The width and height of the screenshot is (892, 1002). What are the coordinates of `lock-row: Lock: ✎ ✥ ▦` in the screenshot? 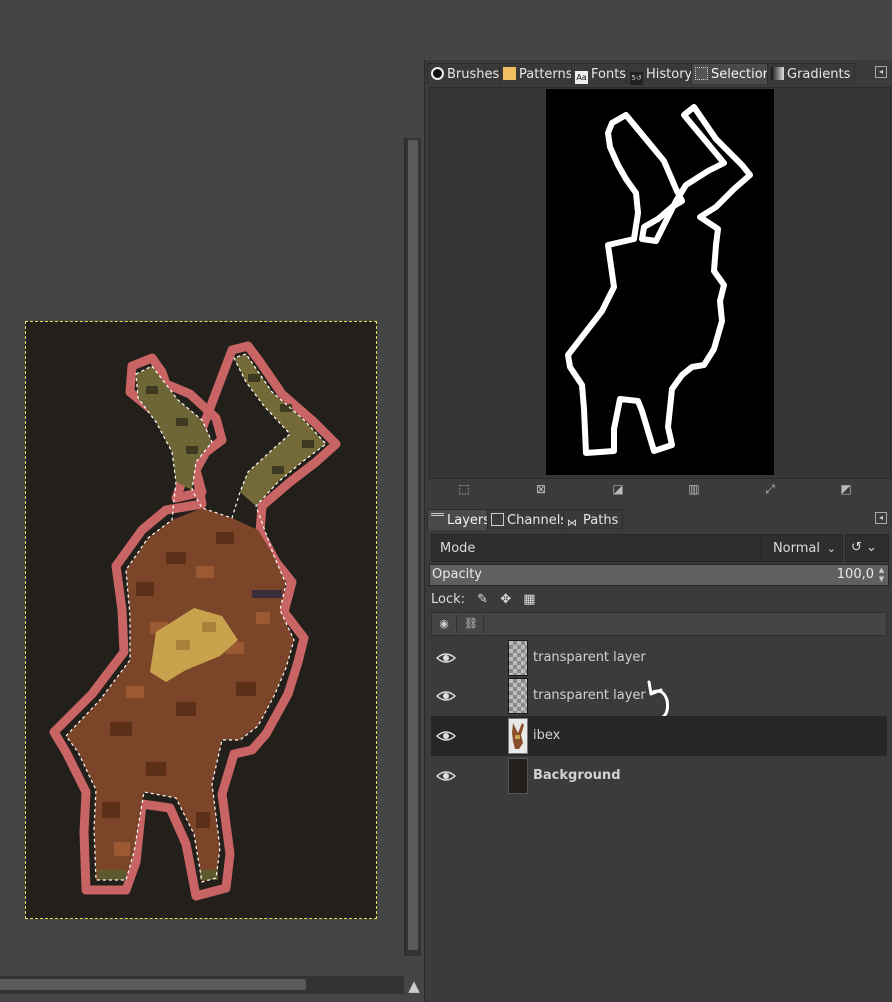 It's located at (483, 600).